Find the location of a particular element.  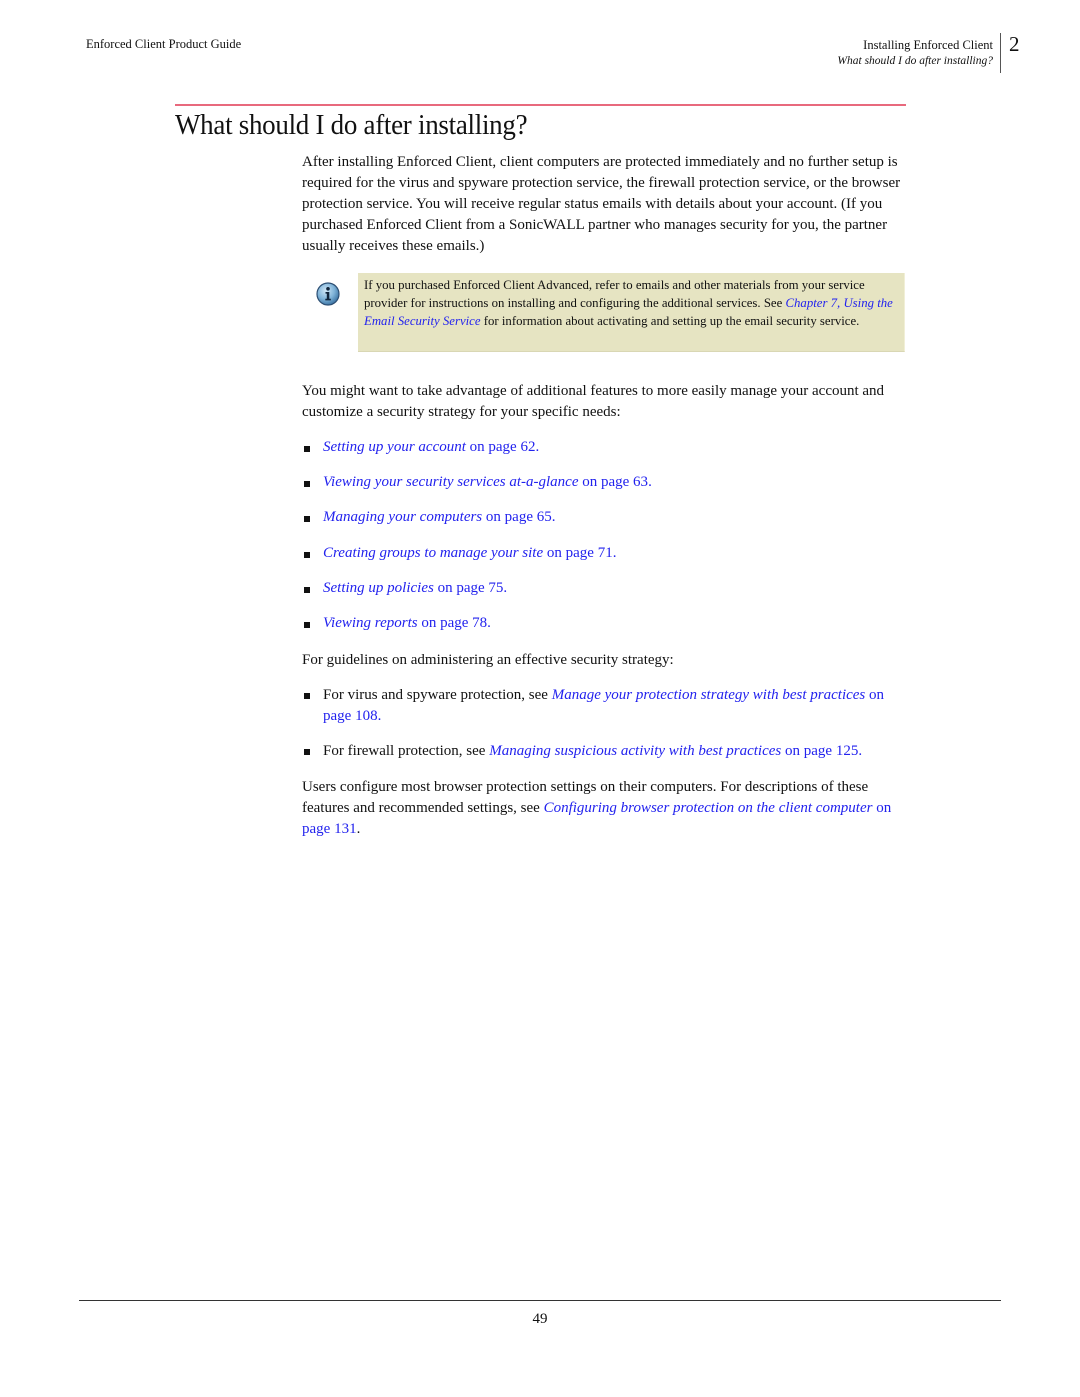

page-ref-link: on page 75 is located at coordinates (469, 588).